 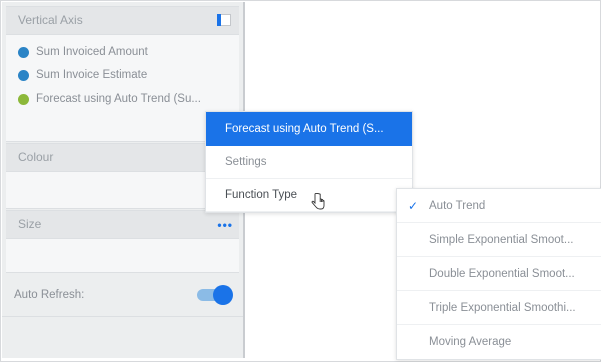 What do you see at coordinates (499, 206) in the screenshot?
I see `submenu-item-auto-trend: ✓ Auto Trend` at bounding box center [499, 206].